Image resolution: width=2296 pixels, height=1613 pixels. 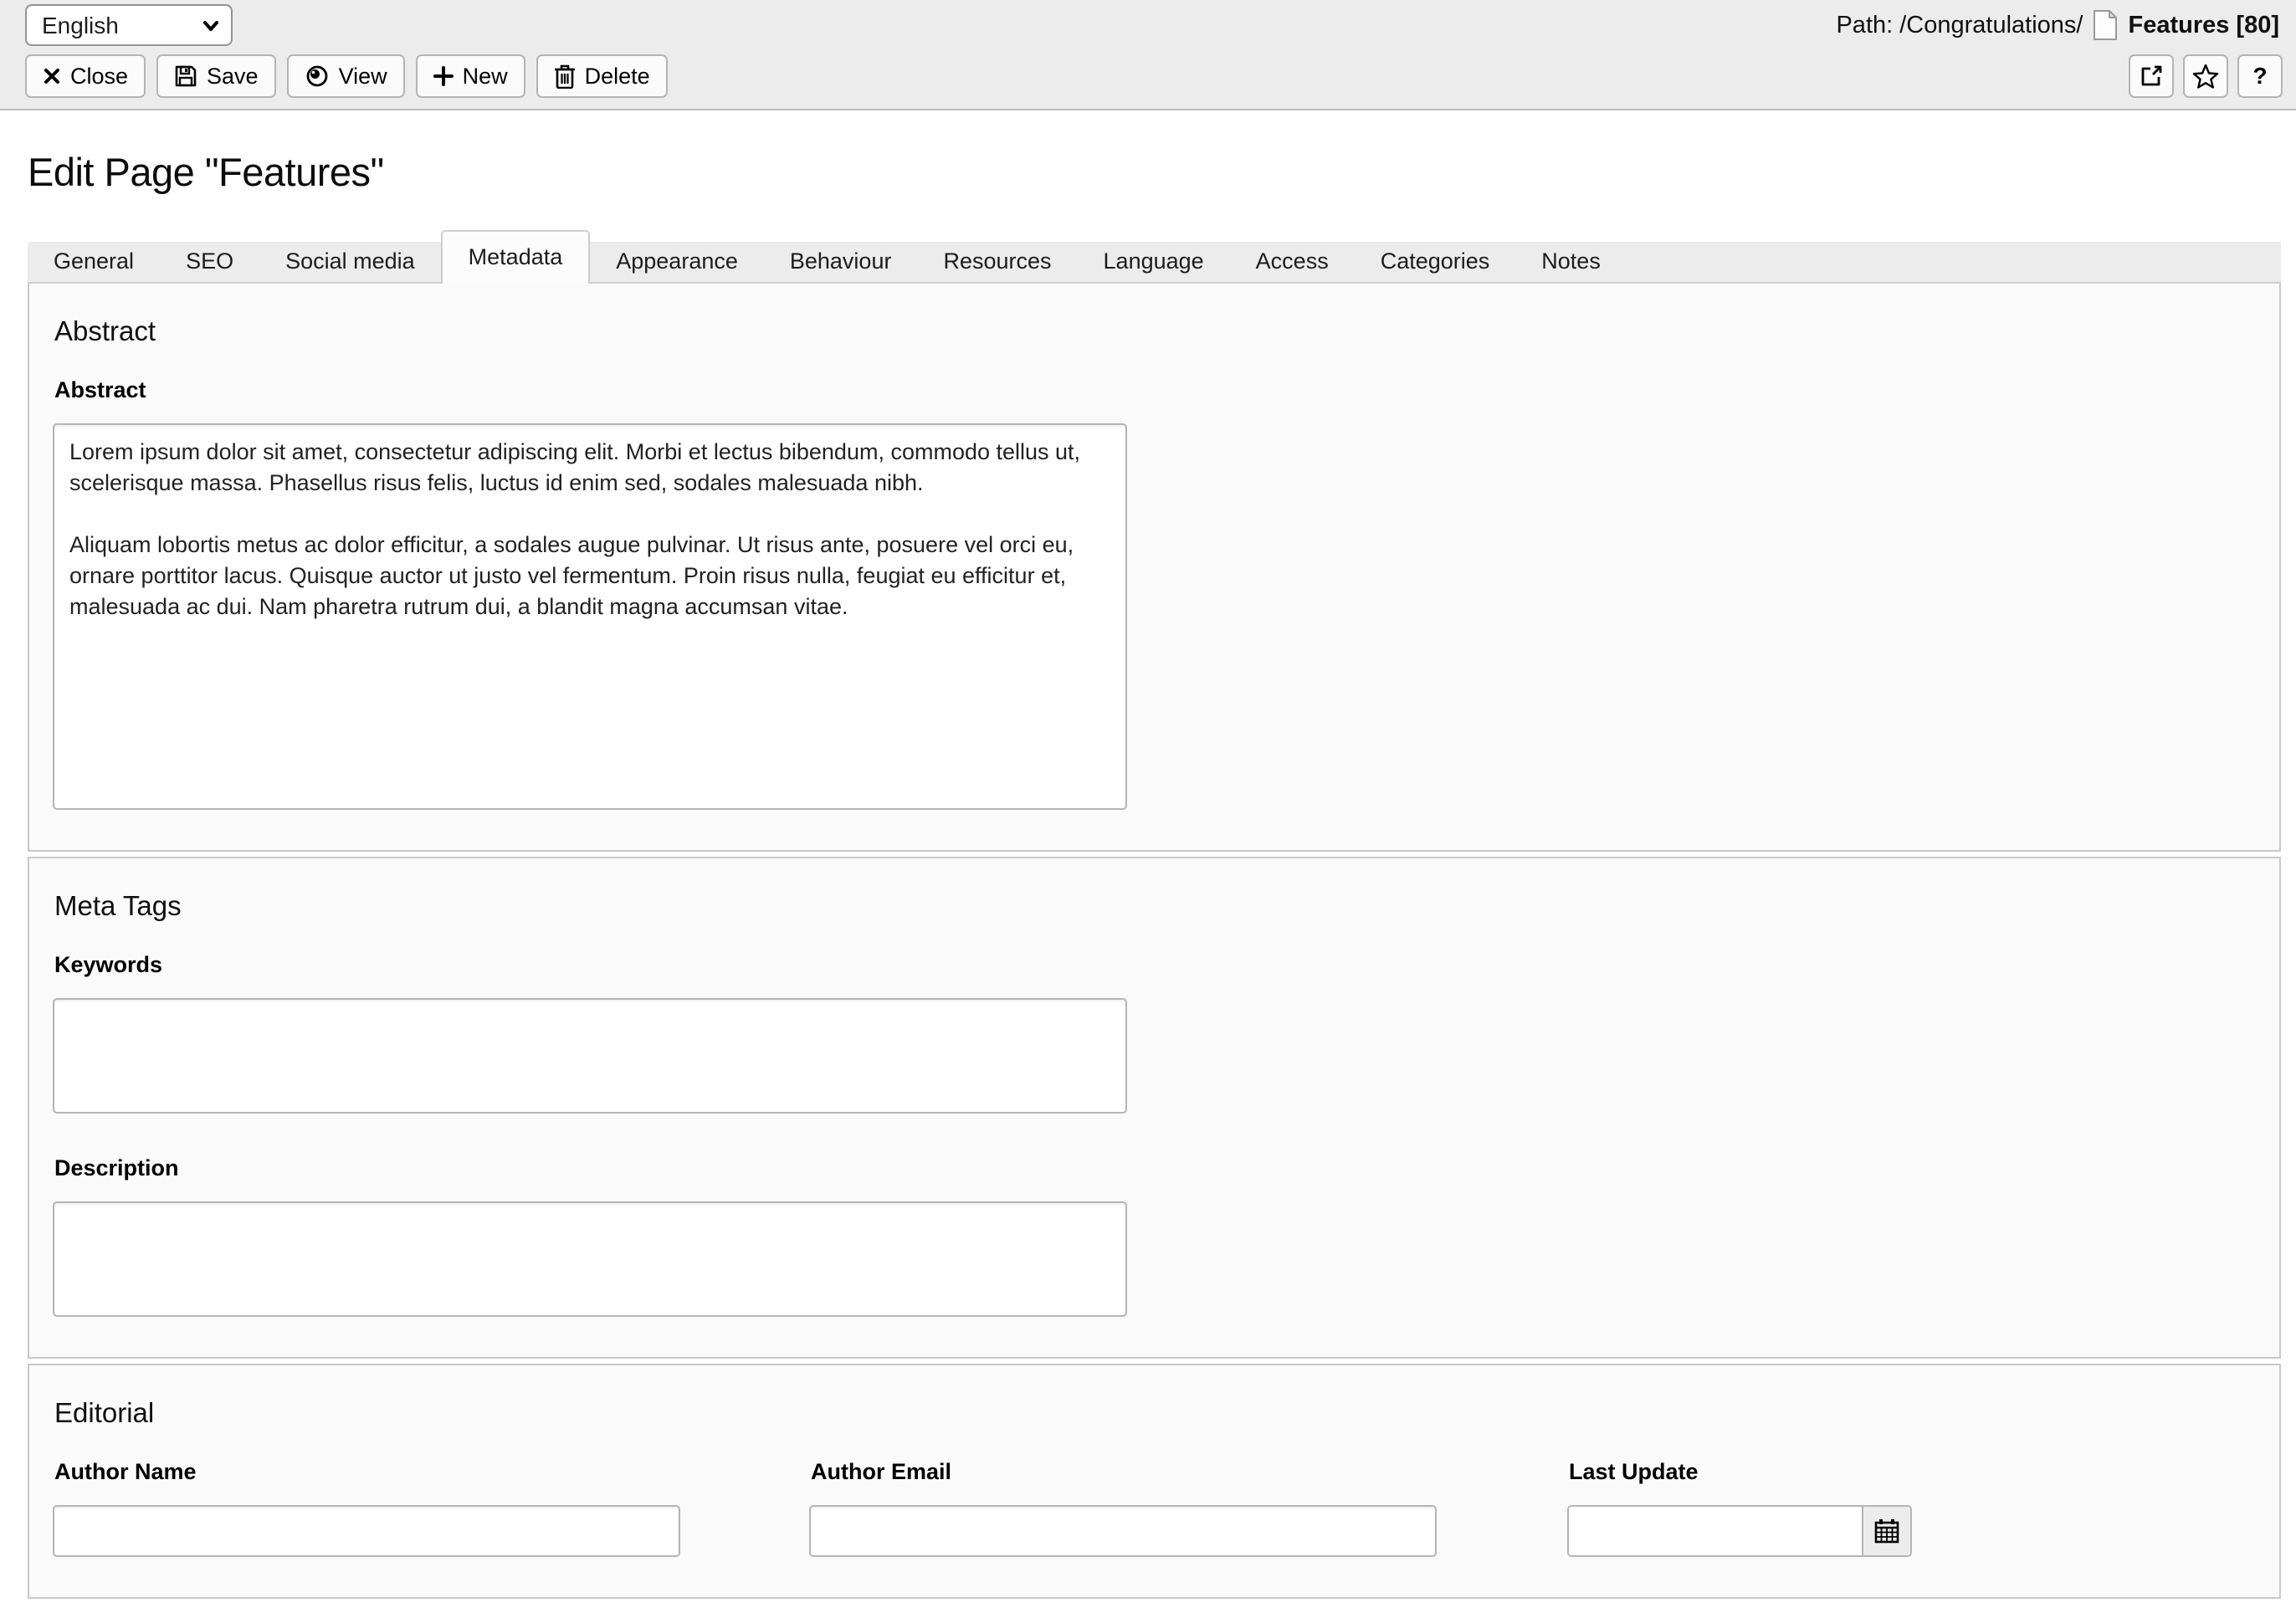 What do you see at coordinates (470, 76) in the screenshot?
I see `new-button: New` at bounding box center [470, 76].